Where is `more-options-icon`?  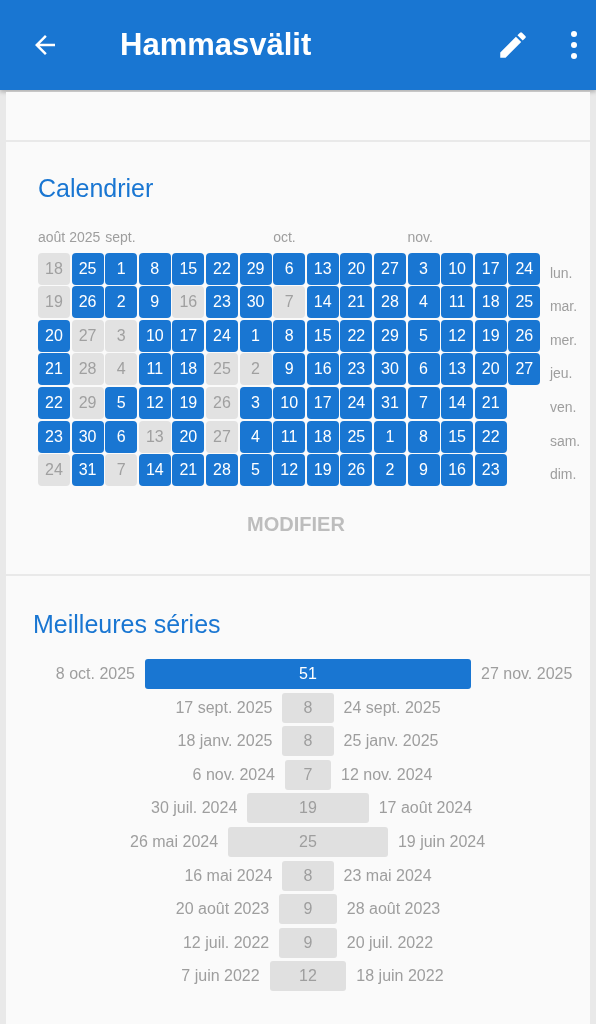 more-options-icon is located at coordinates (574, 45).